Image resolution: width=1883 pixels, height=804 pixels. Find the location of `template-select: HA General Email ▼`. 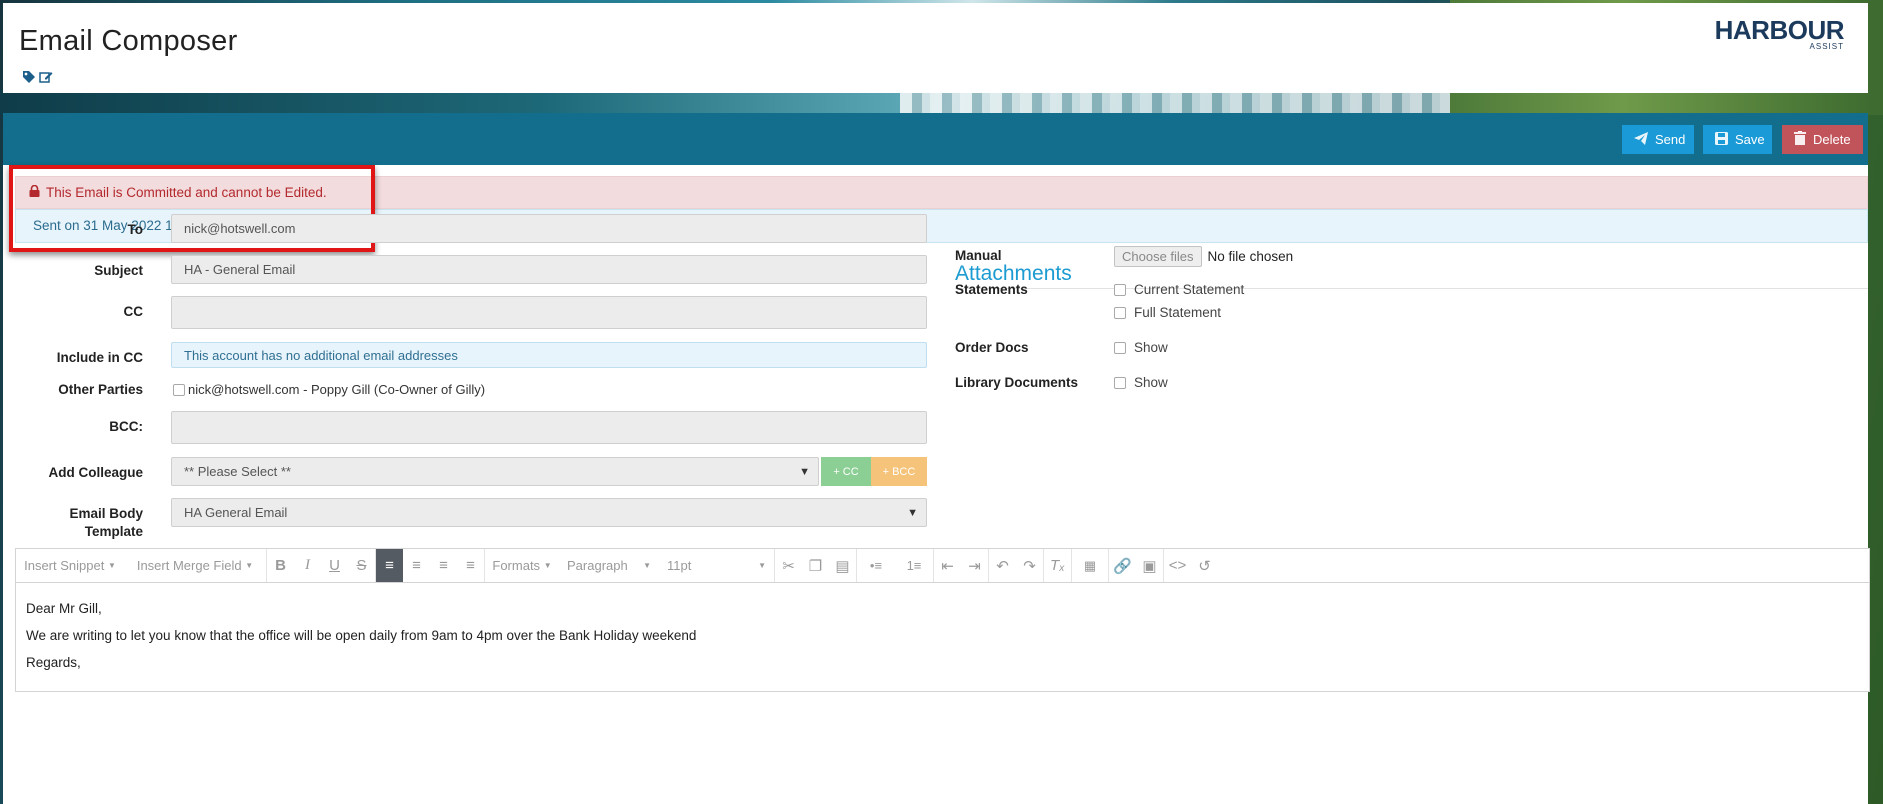

template-select: HA General Email ▼ is located at coordinates (549, 512).